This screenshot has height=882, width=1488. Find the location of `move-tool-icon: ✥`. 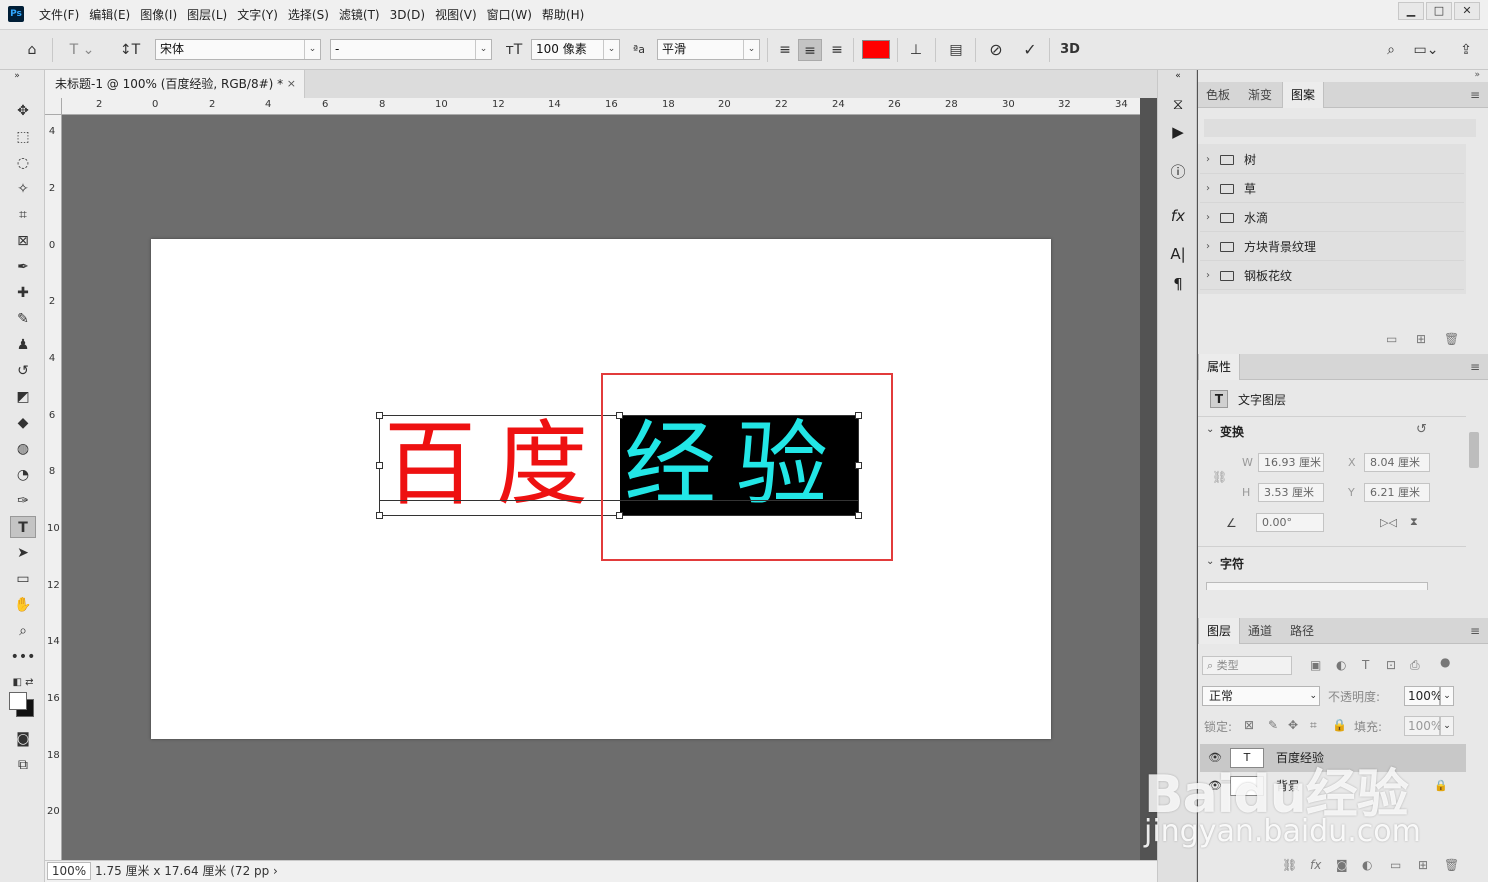

move-tool-icon: ✥ is located at coordinates (23, 111).